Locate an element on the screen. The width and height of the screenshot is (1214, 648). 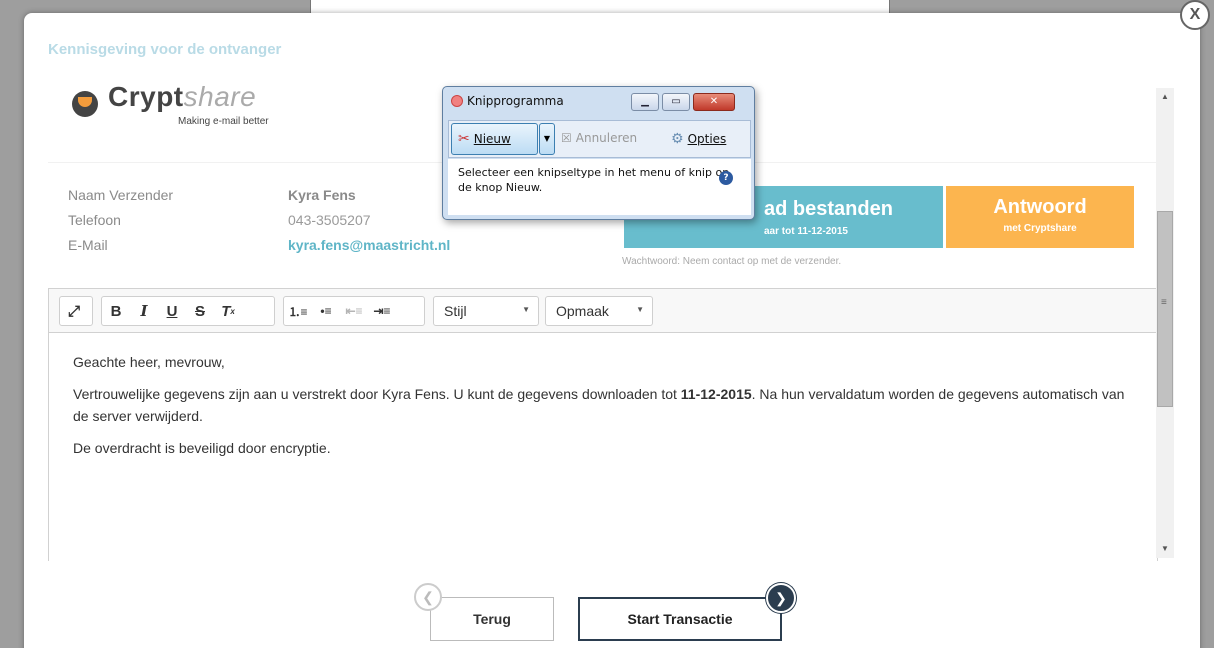
close-modal-button: X is located at coordinates (1195, 15).